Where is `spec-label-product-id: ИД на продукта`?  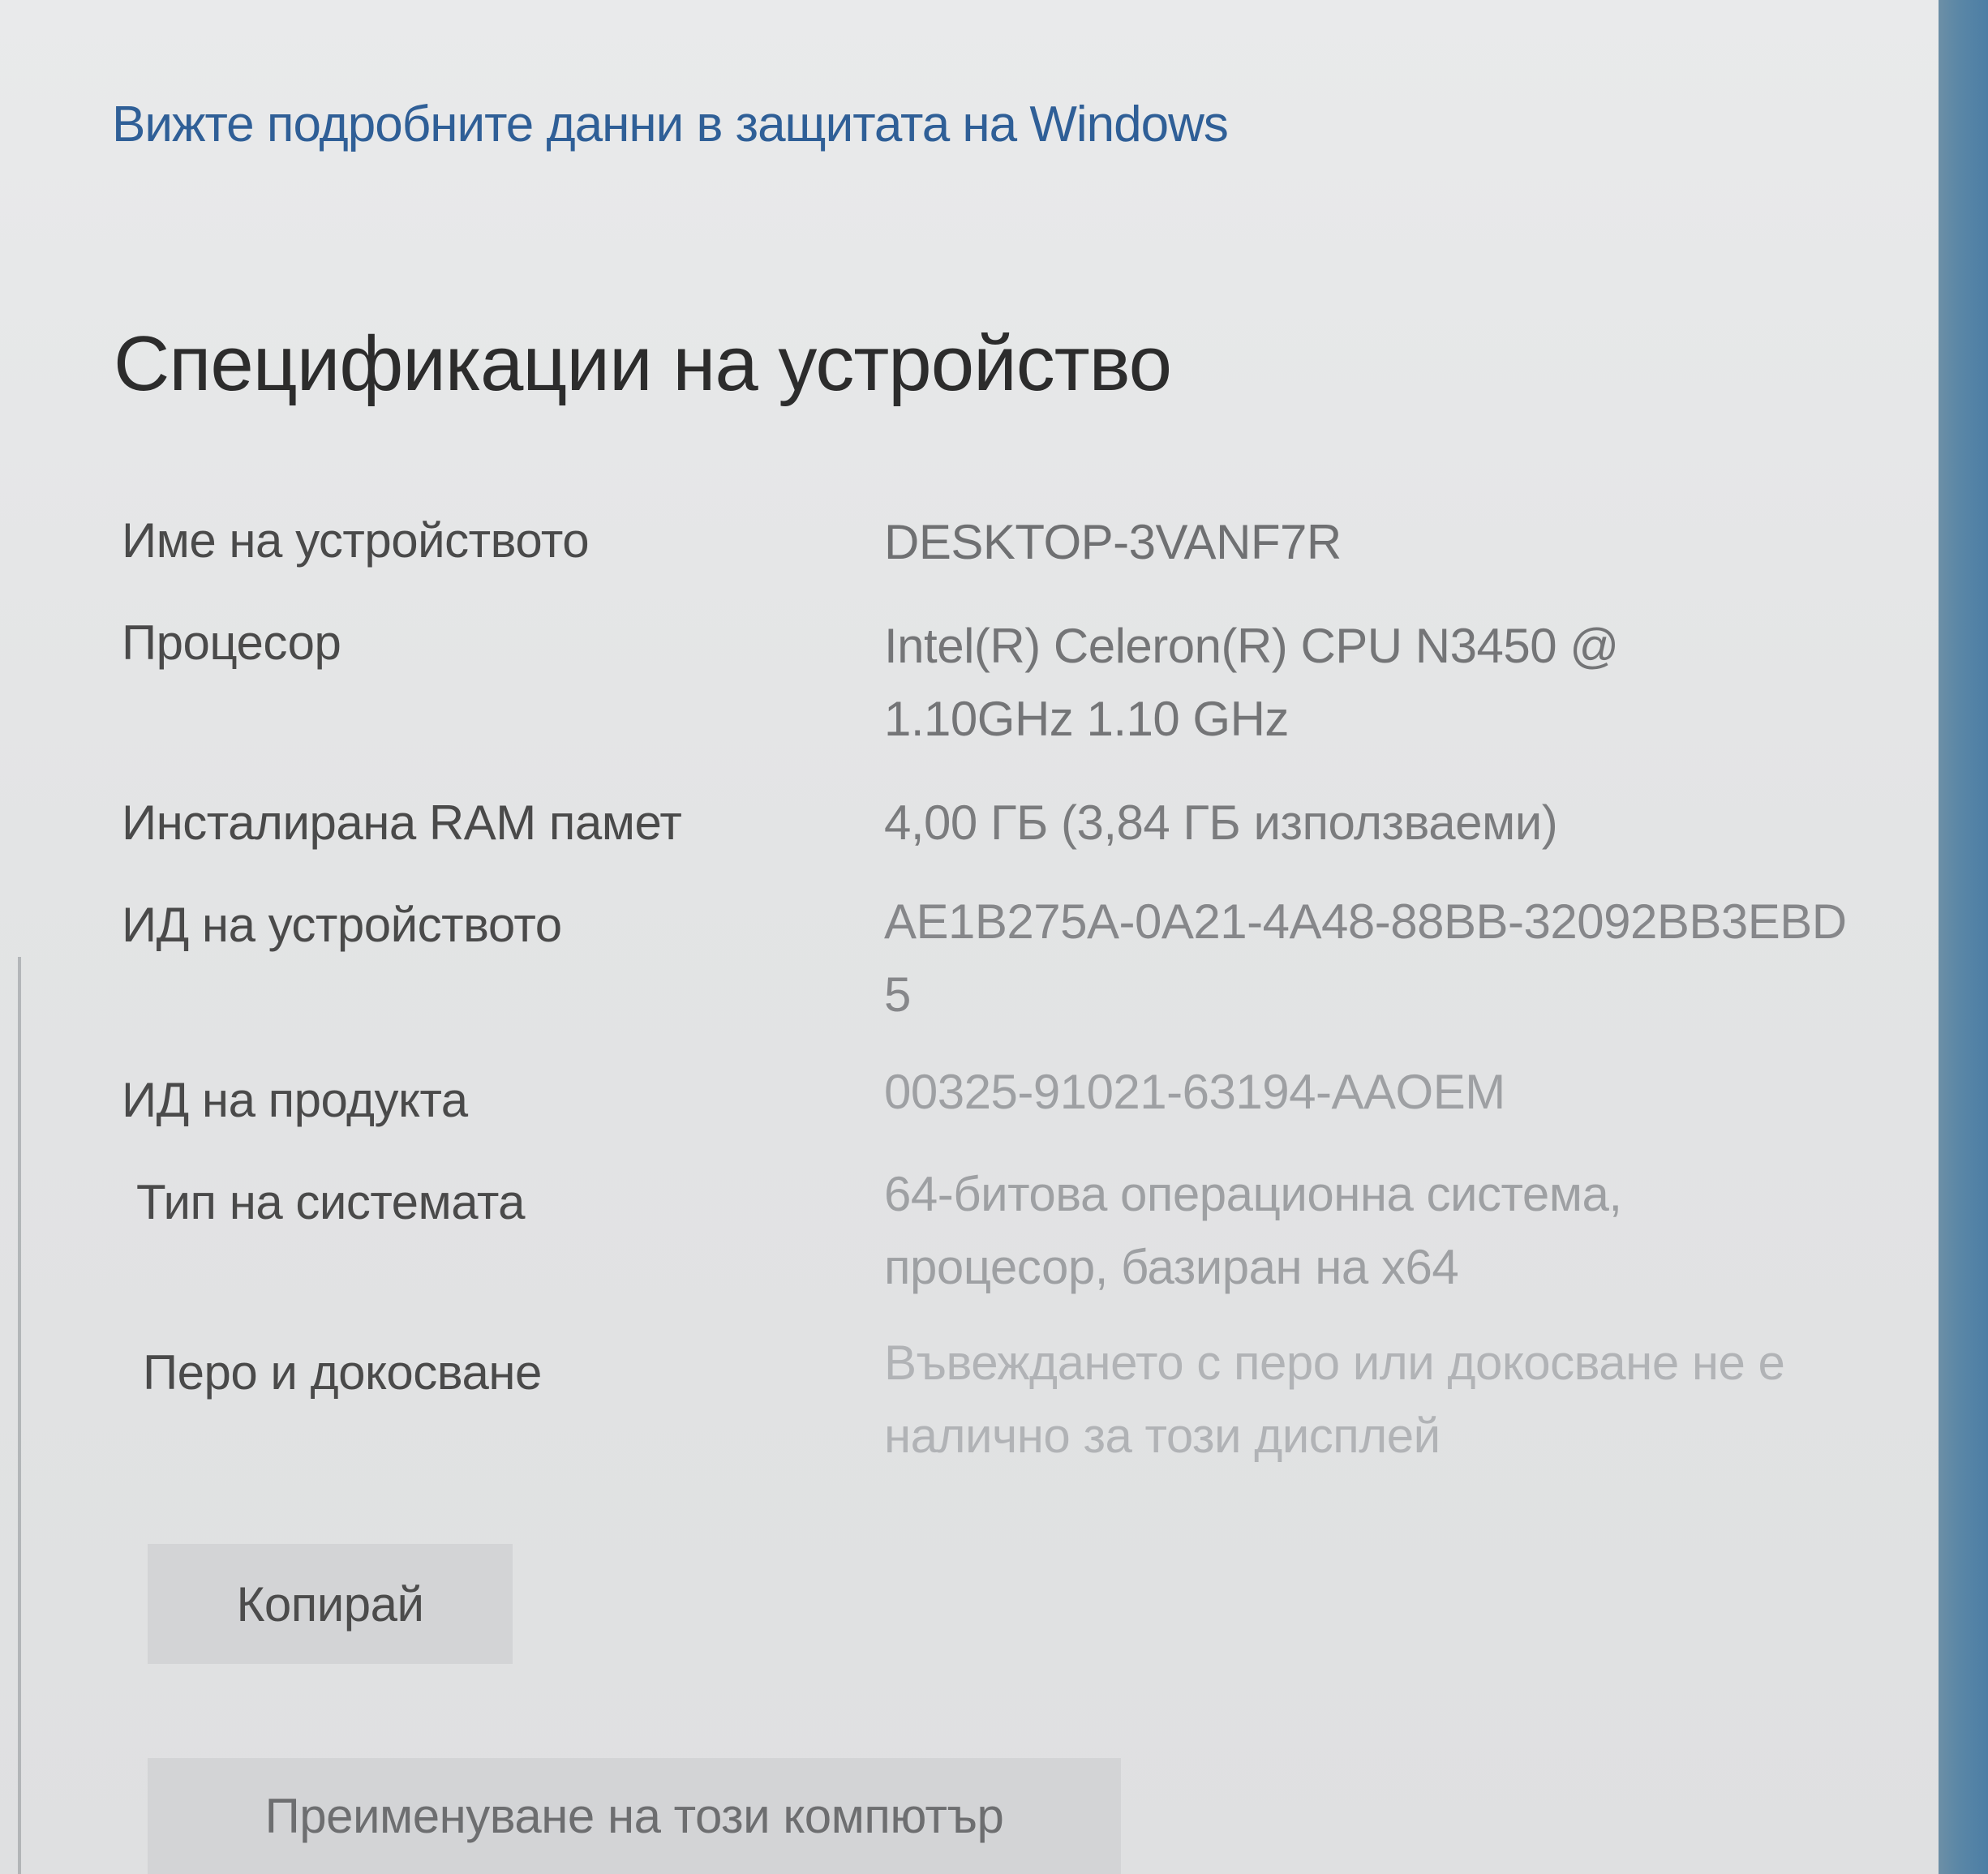 spec-label-product-id: ИД на продукта is located at coordinates (295, 1100).